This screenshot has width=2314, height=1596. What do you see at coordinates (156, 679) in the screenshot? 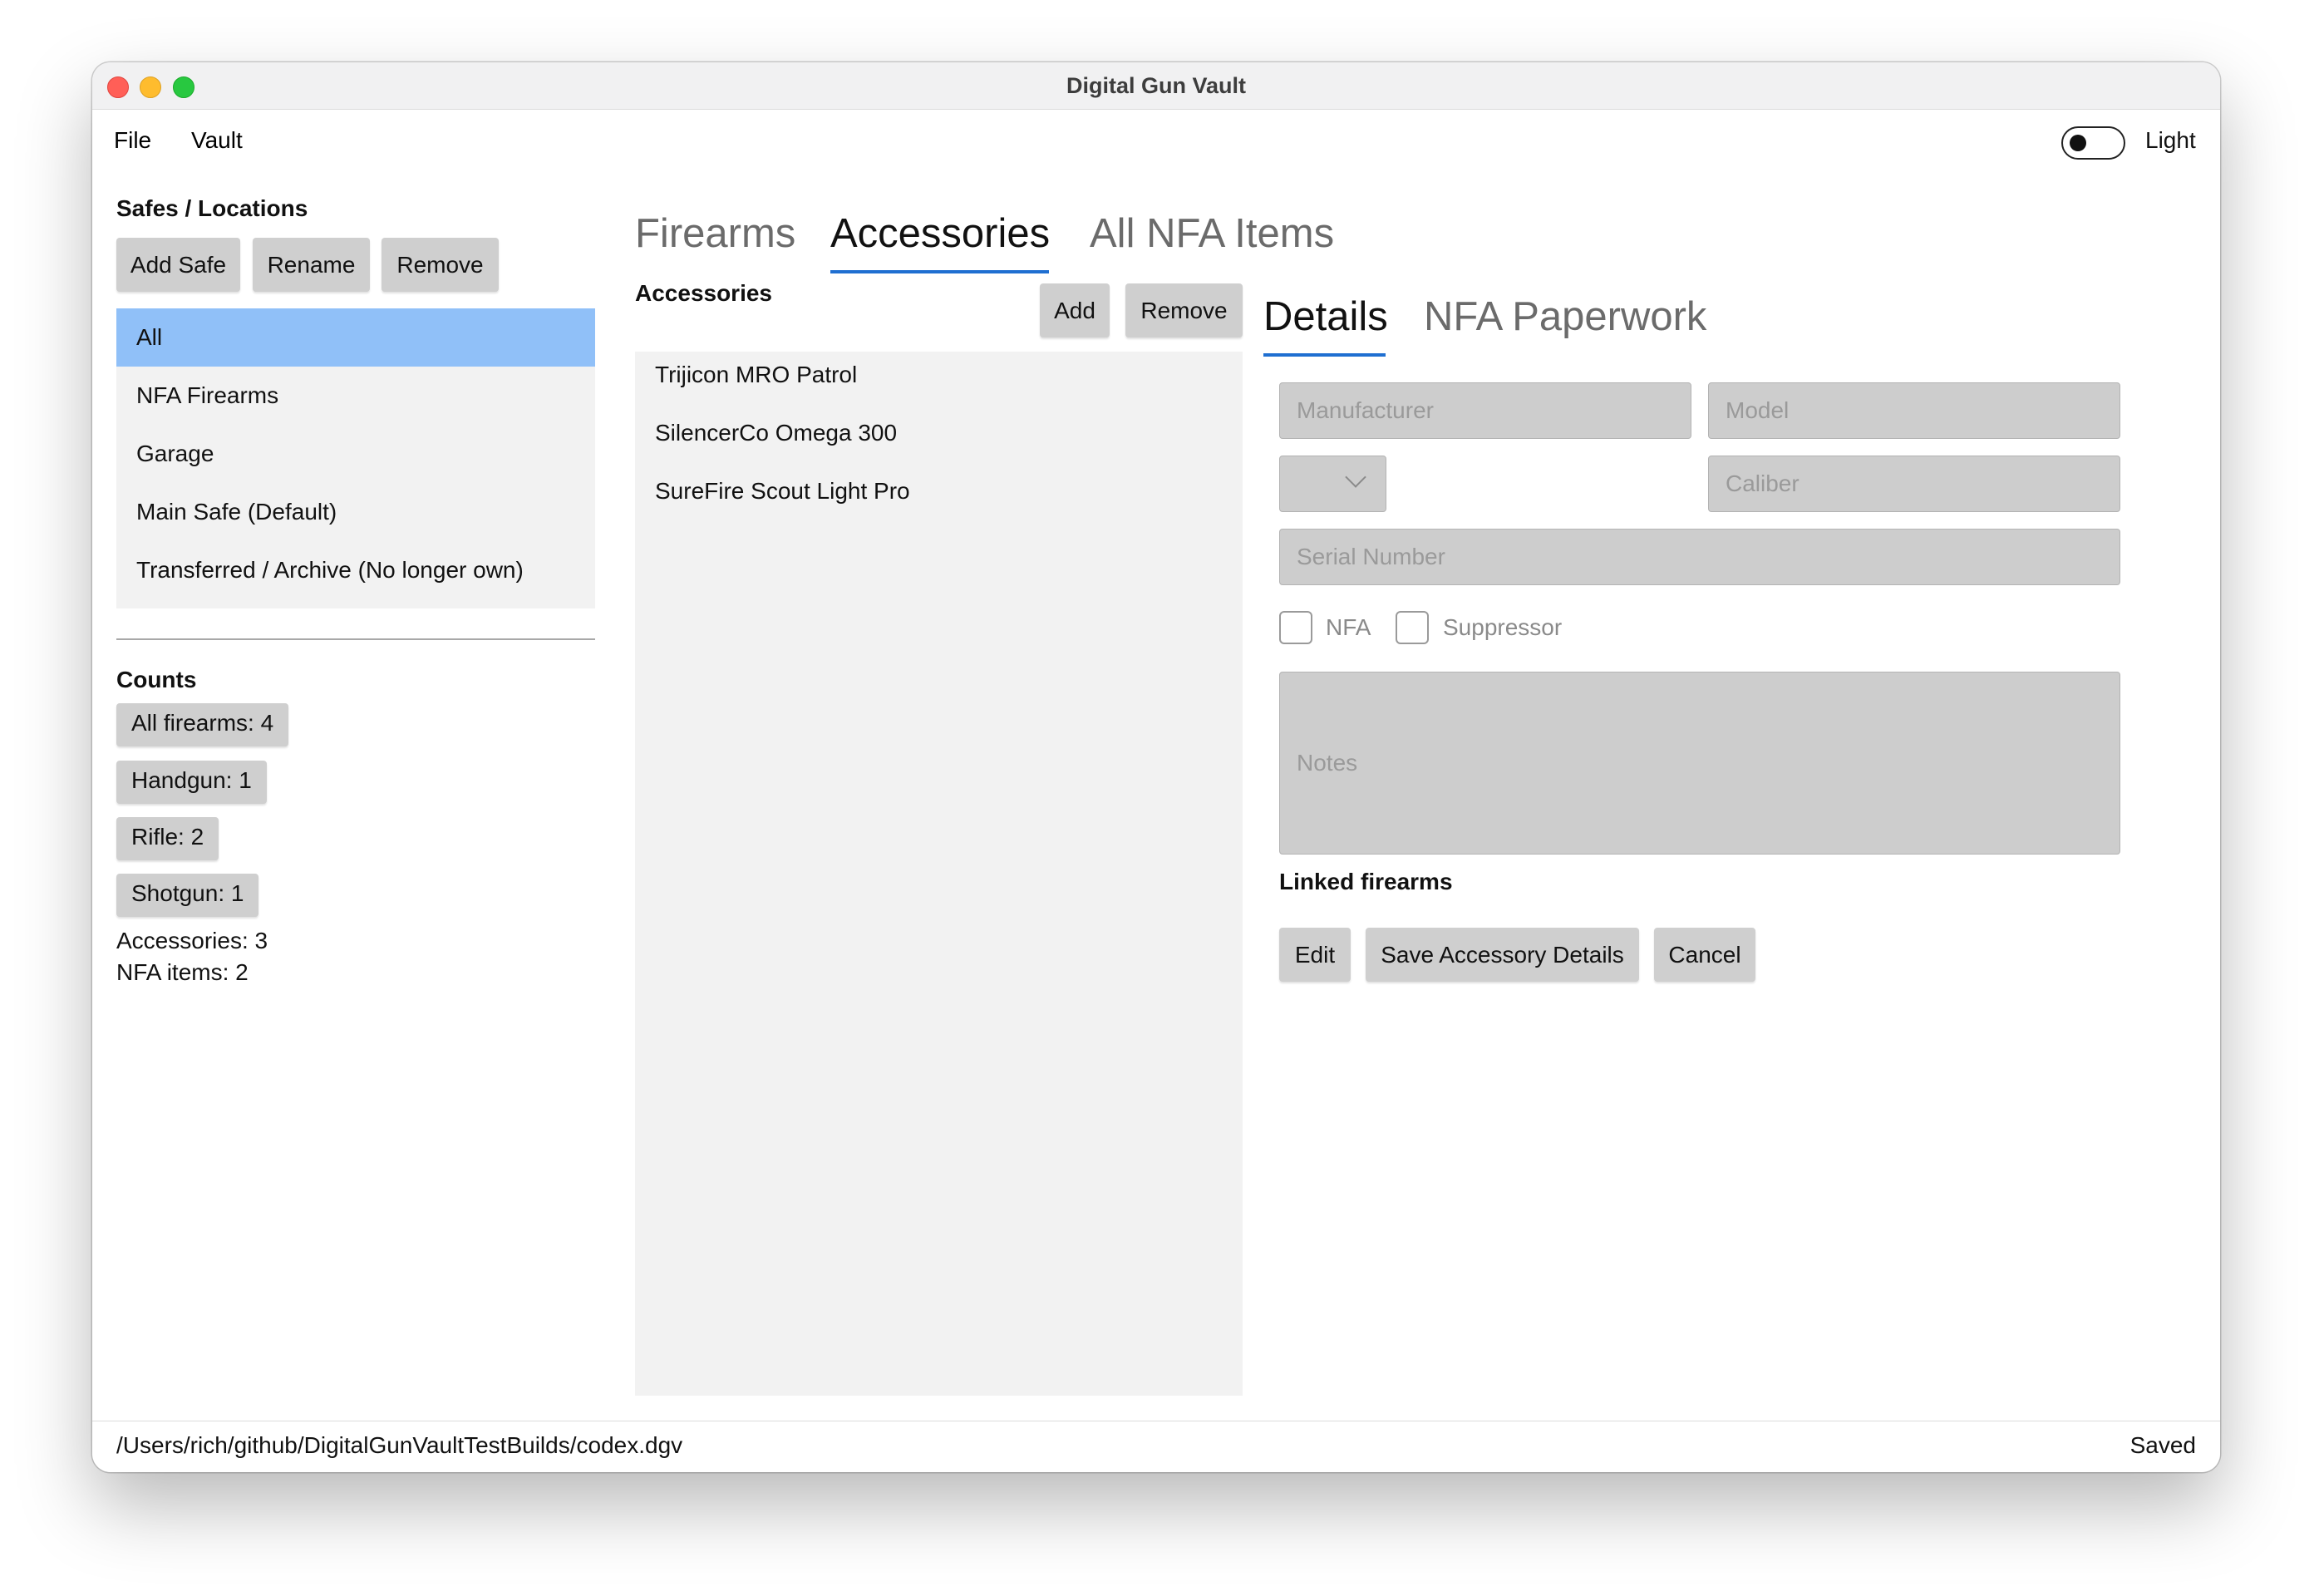
I see `counts-title: Counts` at bounding box center [156, 679].